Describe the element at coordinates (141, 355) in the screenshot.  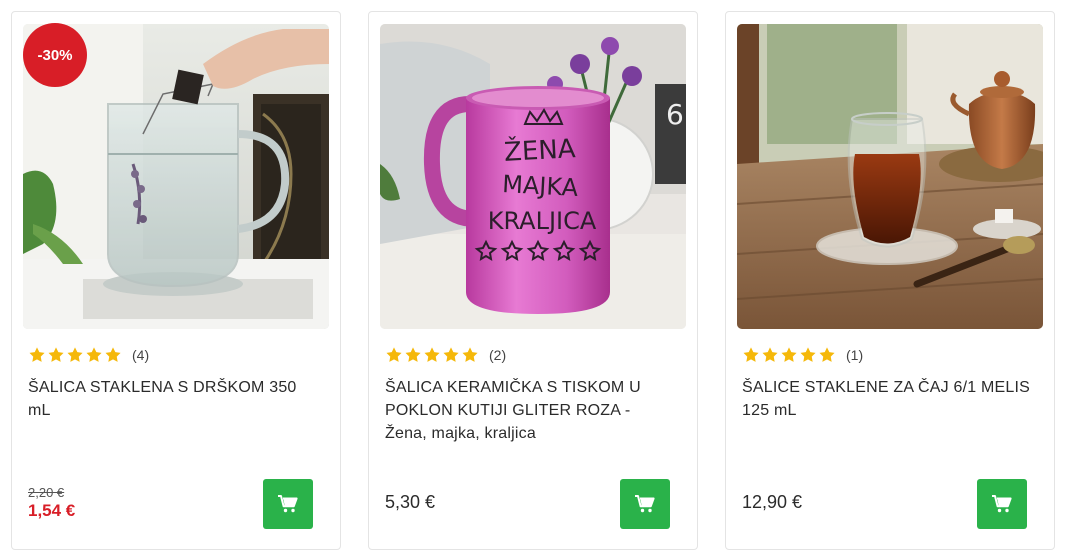
I see `review-count: (4)` at that location.